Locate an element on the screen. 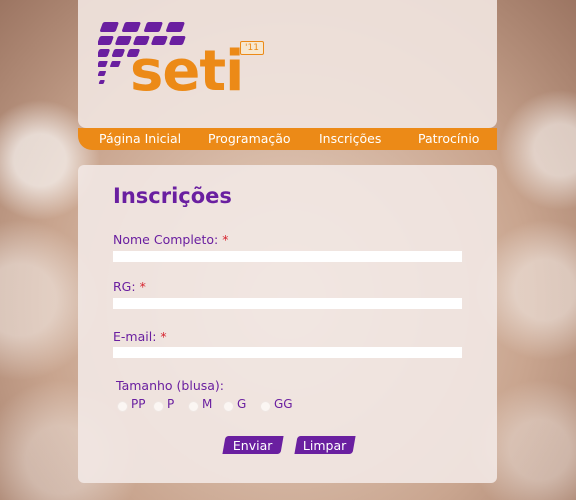 This screenshot has width=576, height=500. email-label: E-mail: * is located at coordinates (140, 336).